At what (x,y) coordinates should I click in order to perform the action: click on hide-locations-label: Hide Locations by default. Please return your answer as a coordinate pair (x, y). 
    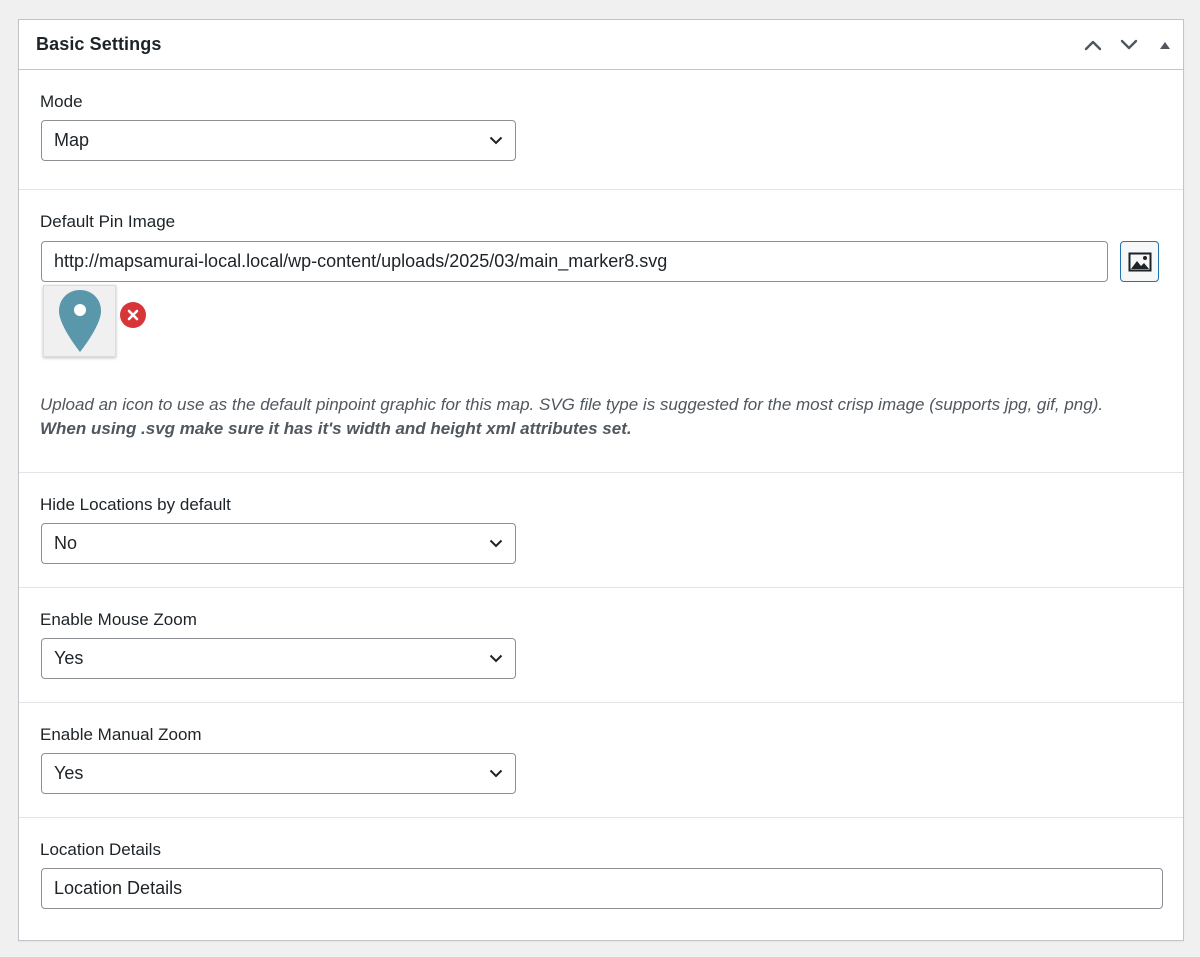
    Looking at the image, I should click on (135, 504).